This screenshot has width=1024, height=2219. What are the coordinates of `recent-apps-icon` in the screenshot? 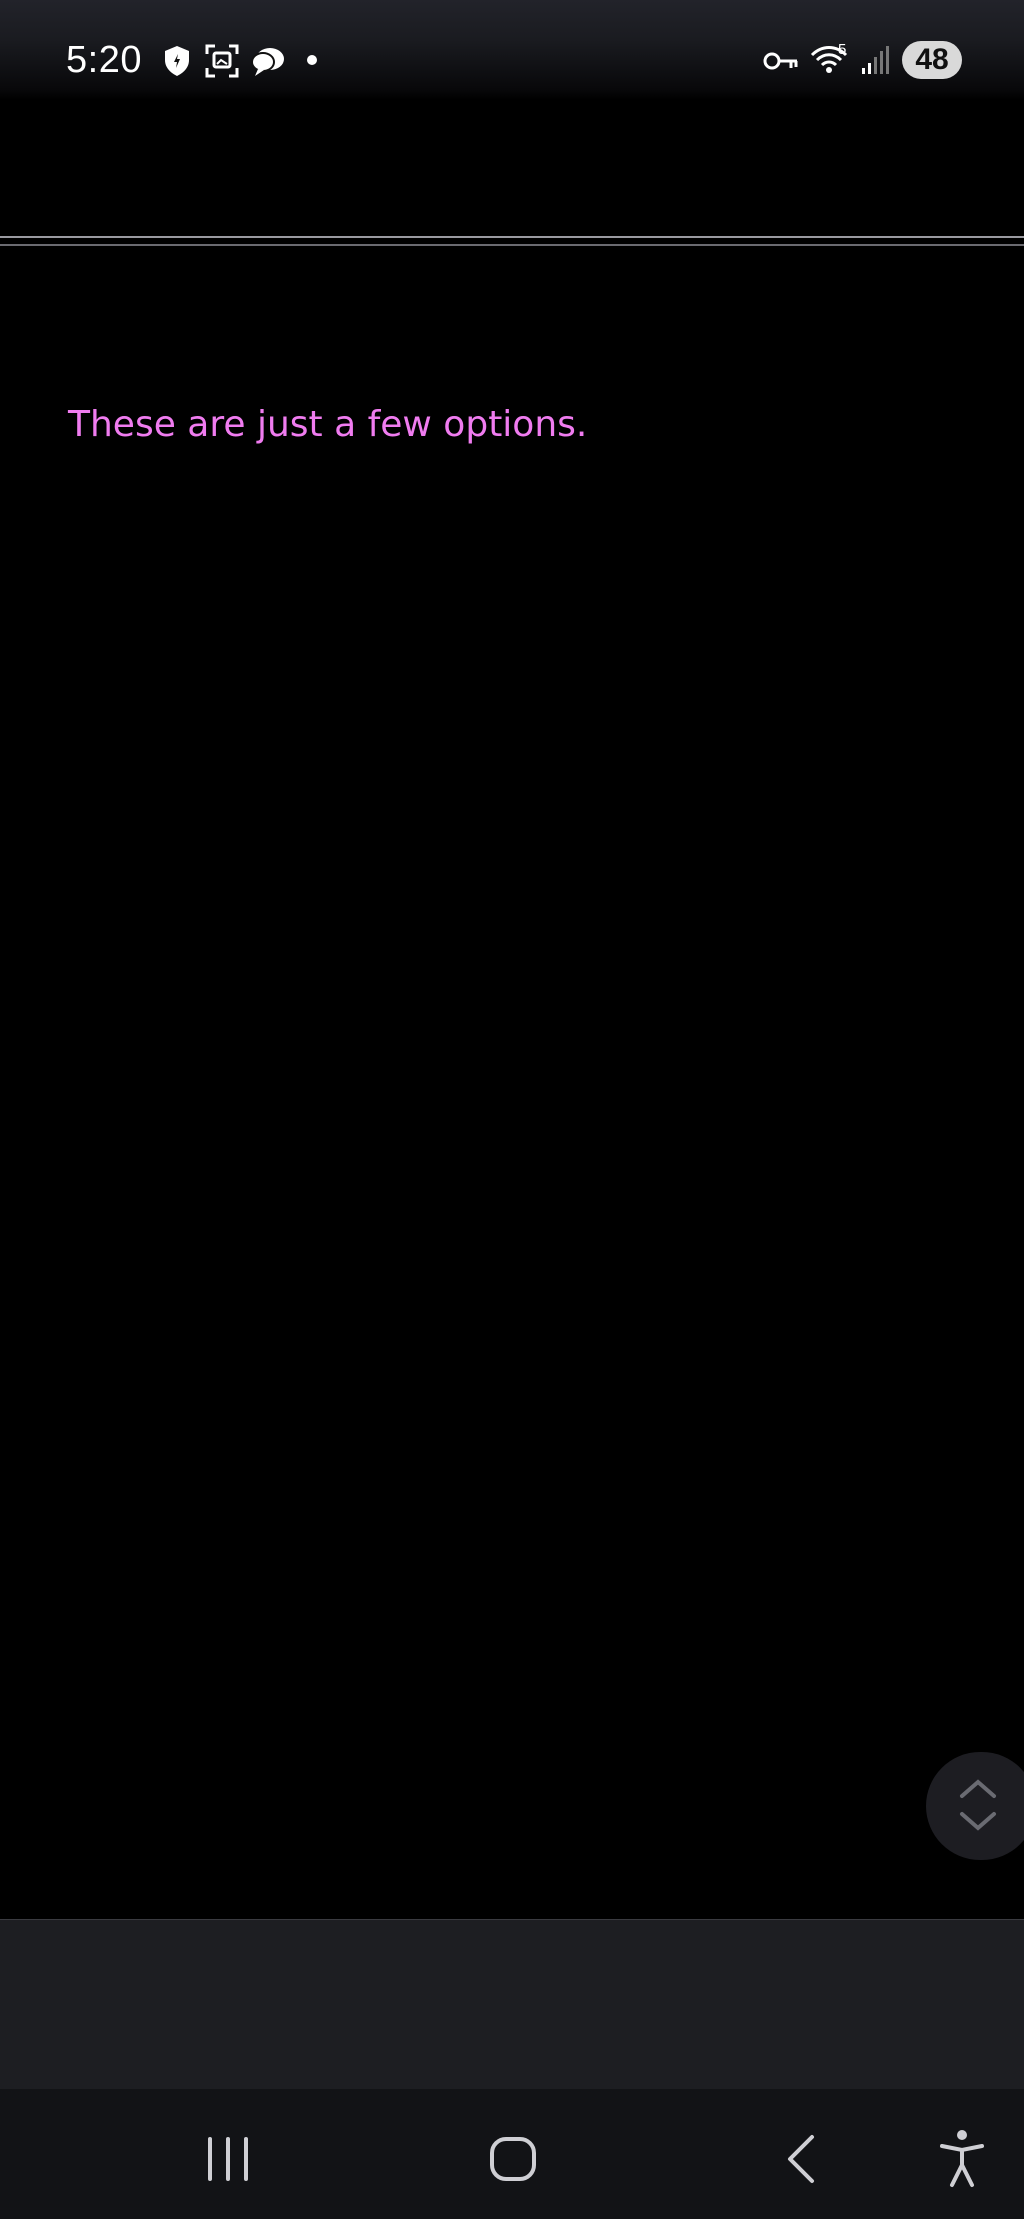 It's located at (228, 2159).